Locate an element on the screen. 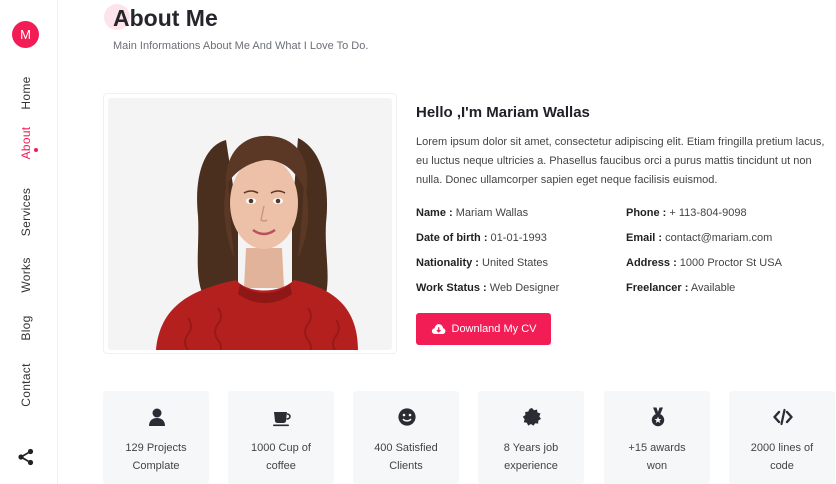 The height and width of the screenshot is (484, 836). page-title: About Me is located at coordinates (165, 18).